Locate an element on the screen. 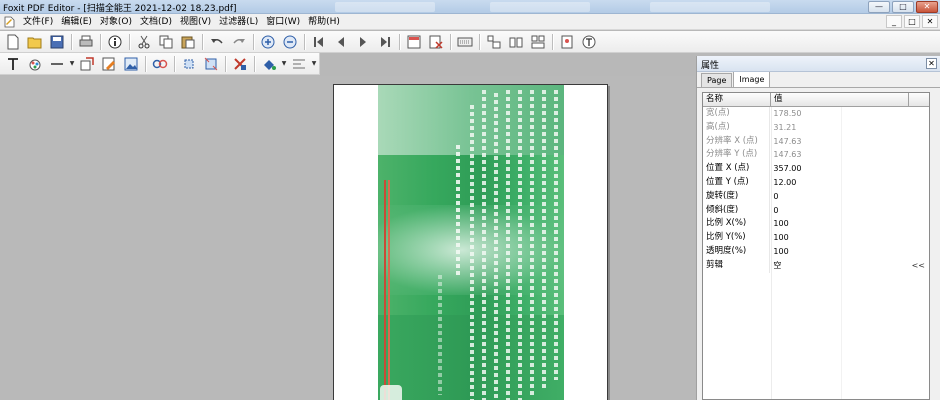  column-header-extra is located at coordinates (919, 99).